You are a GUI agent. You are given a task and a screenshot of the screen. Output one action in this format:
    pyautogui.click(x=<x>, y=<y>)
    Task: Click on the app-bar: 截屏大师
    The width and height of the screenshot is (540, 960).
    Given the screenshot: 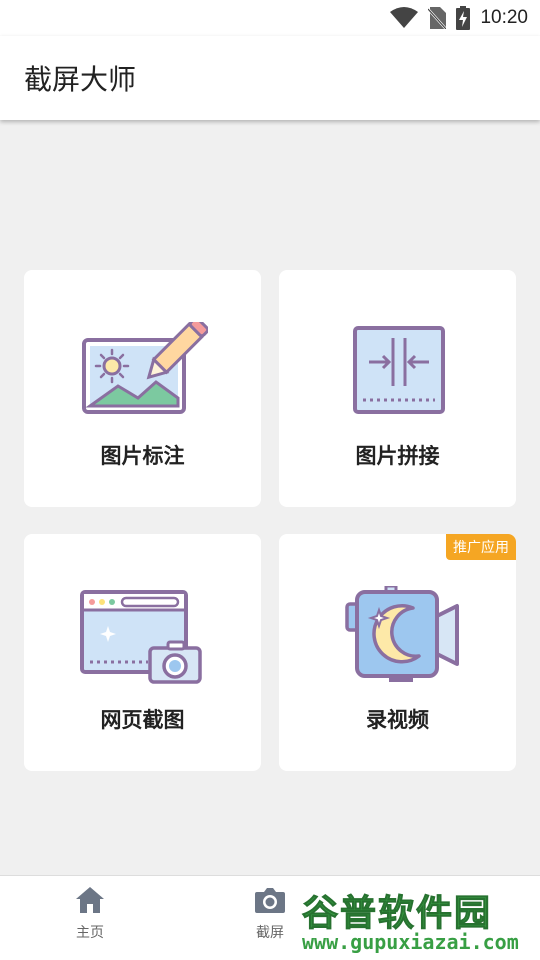 What is the action you would take?
    pyautogui.click(x=270, y=78)
    